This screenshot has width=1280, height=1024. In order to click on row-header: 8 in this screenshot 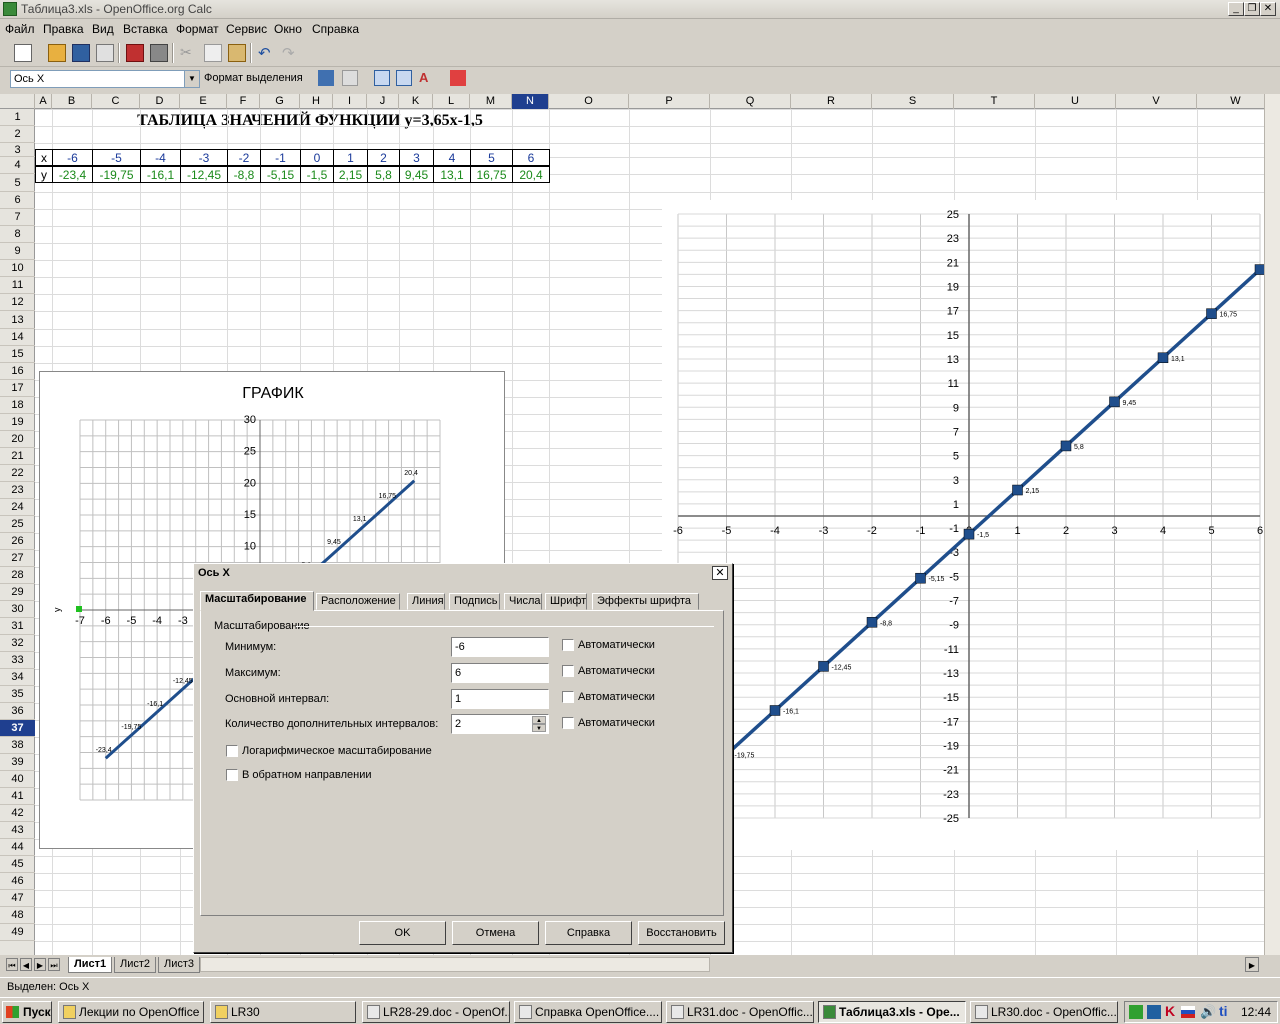, I will do `click(17, 234)`.